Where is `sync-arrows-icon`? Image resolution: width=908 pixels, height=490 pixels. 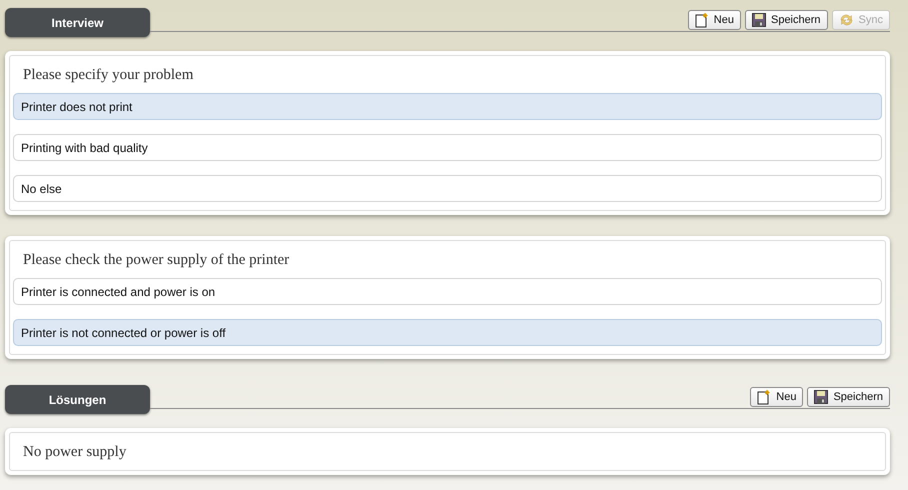 sync-arrows-icon is located at coordinates (846, 20).